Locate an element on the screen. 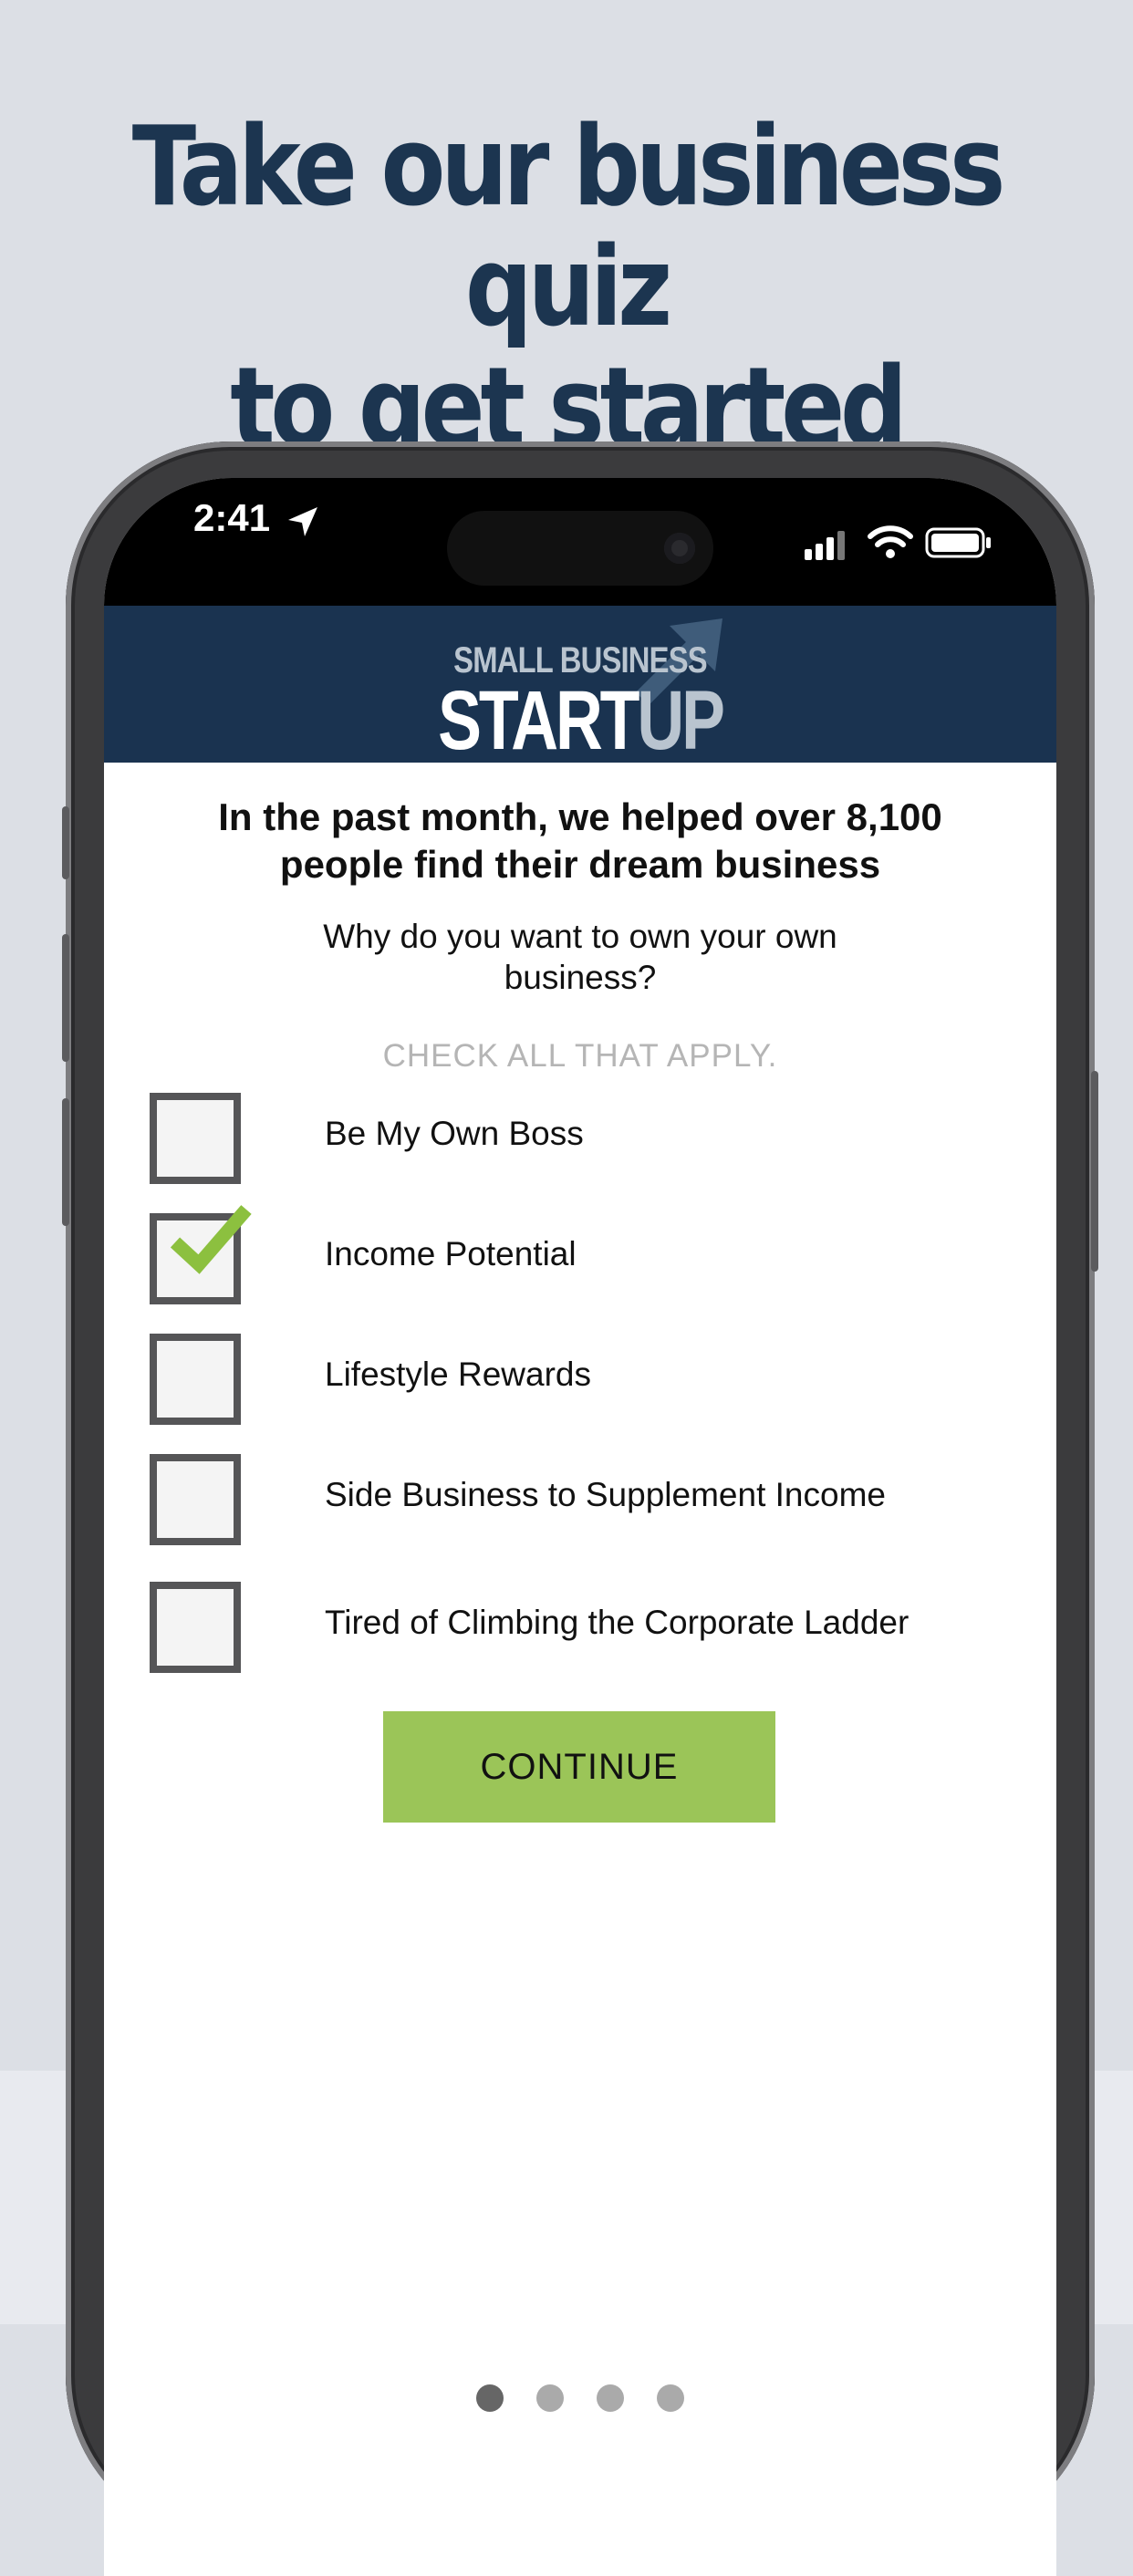 The height and width of the screenshot is (2576, 1133). status-bar: 2:41 is located at coordinates (580, 542).